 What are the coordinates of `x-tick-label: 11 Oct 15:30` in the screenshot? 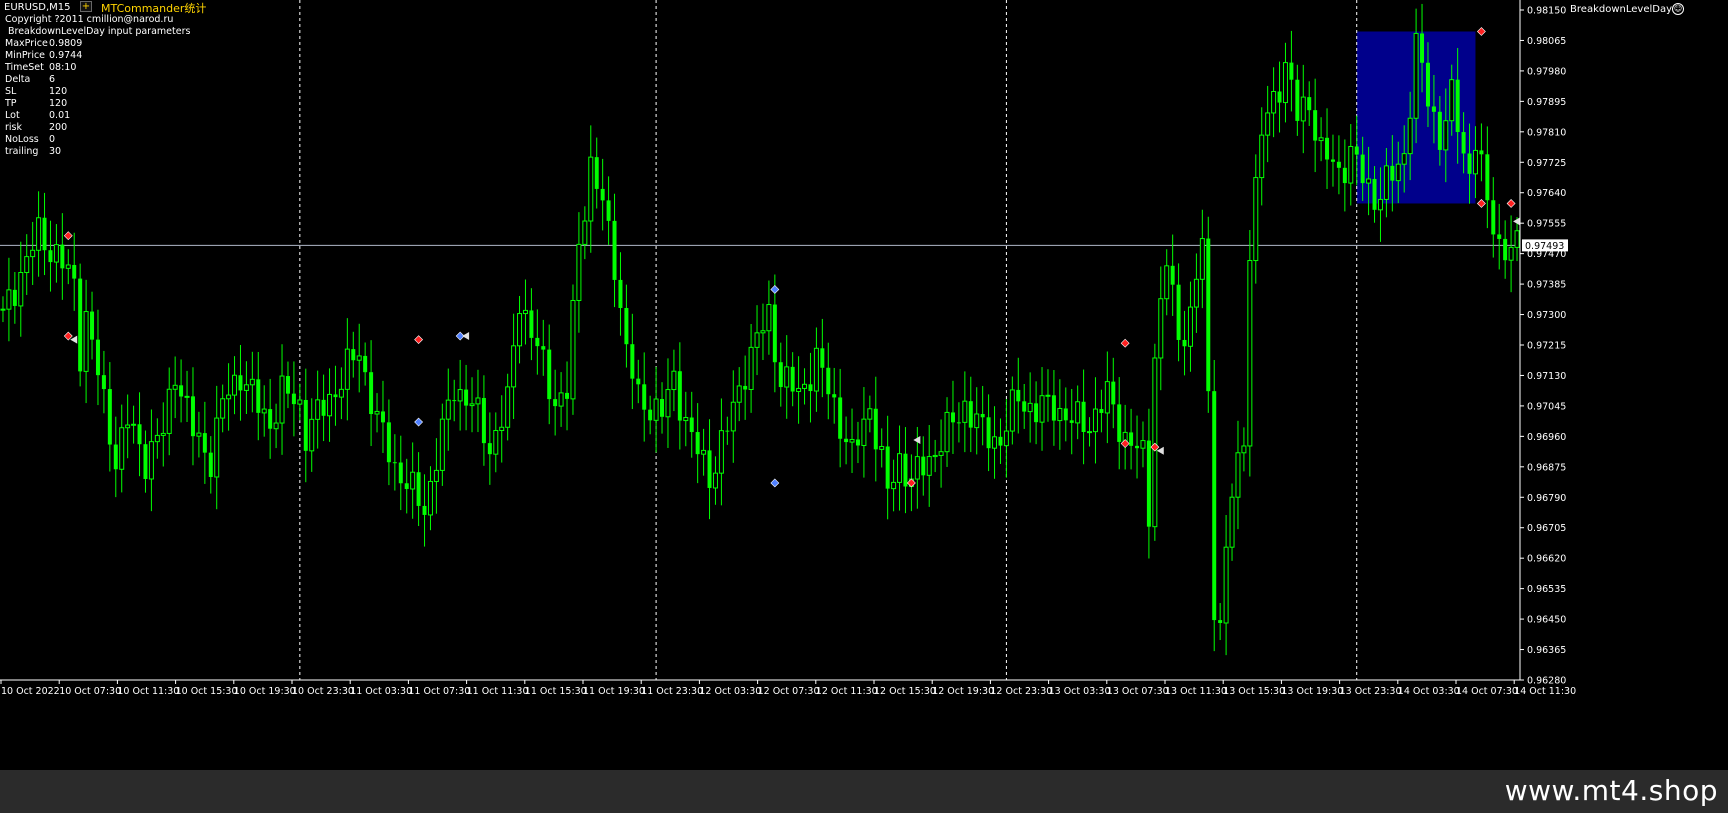 It's located at (556, 691).